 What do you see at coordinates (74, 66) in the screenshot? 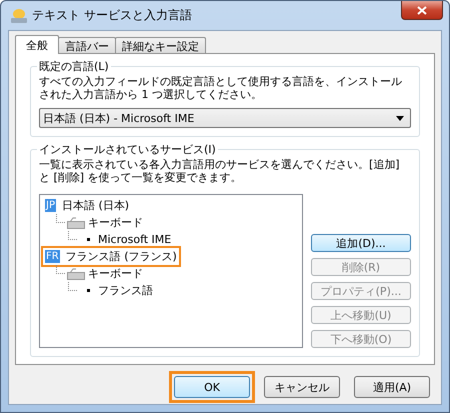
I see `group-title: 既定の言語(L)` at bounding box center [74, 66].